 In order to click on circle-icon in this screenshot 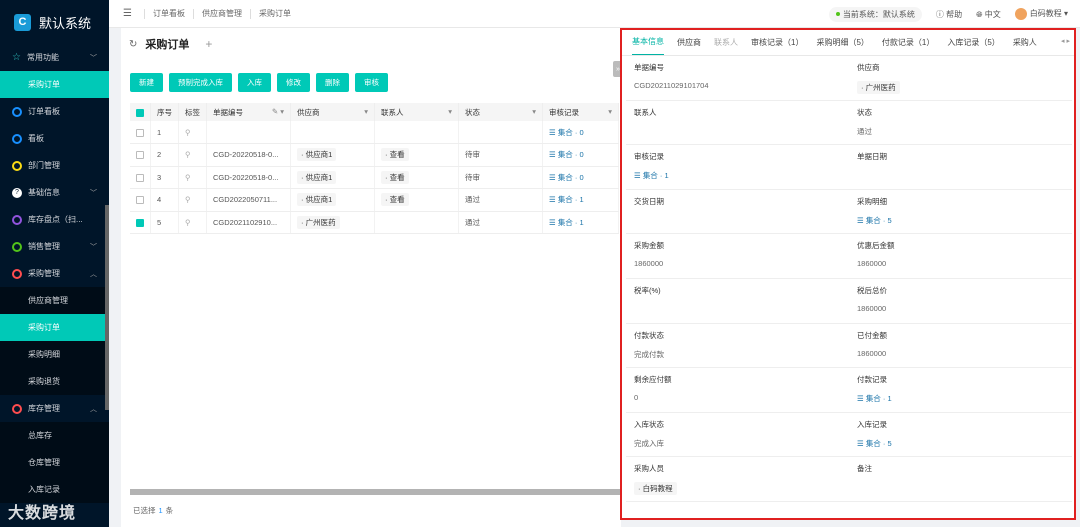, I will do `click(17, 273)`.